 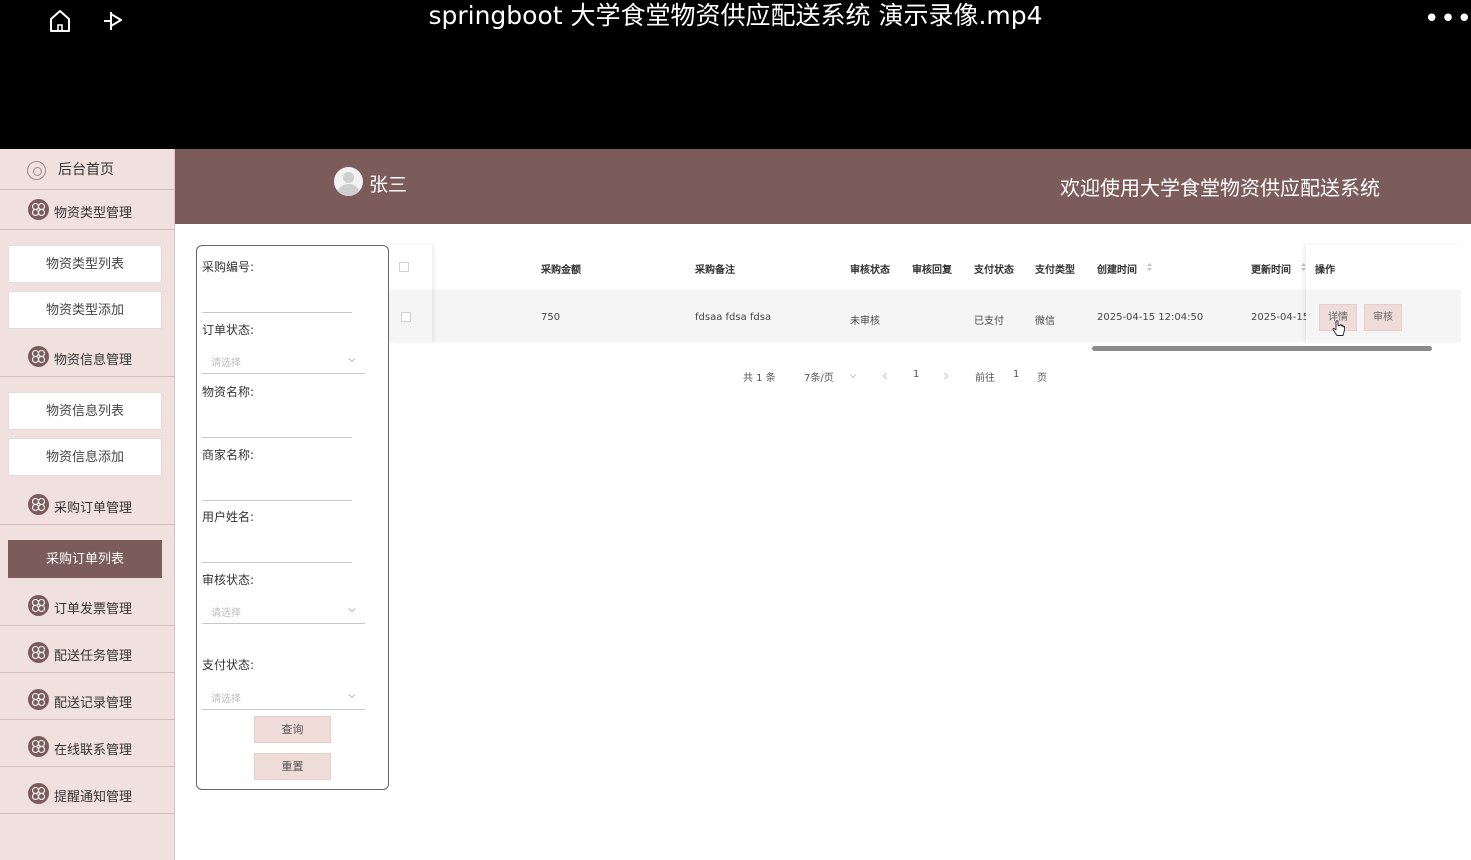 I want to click on material-name-input, so click(x=277, y=437).